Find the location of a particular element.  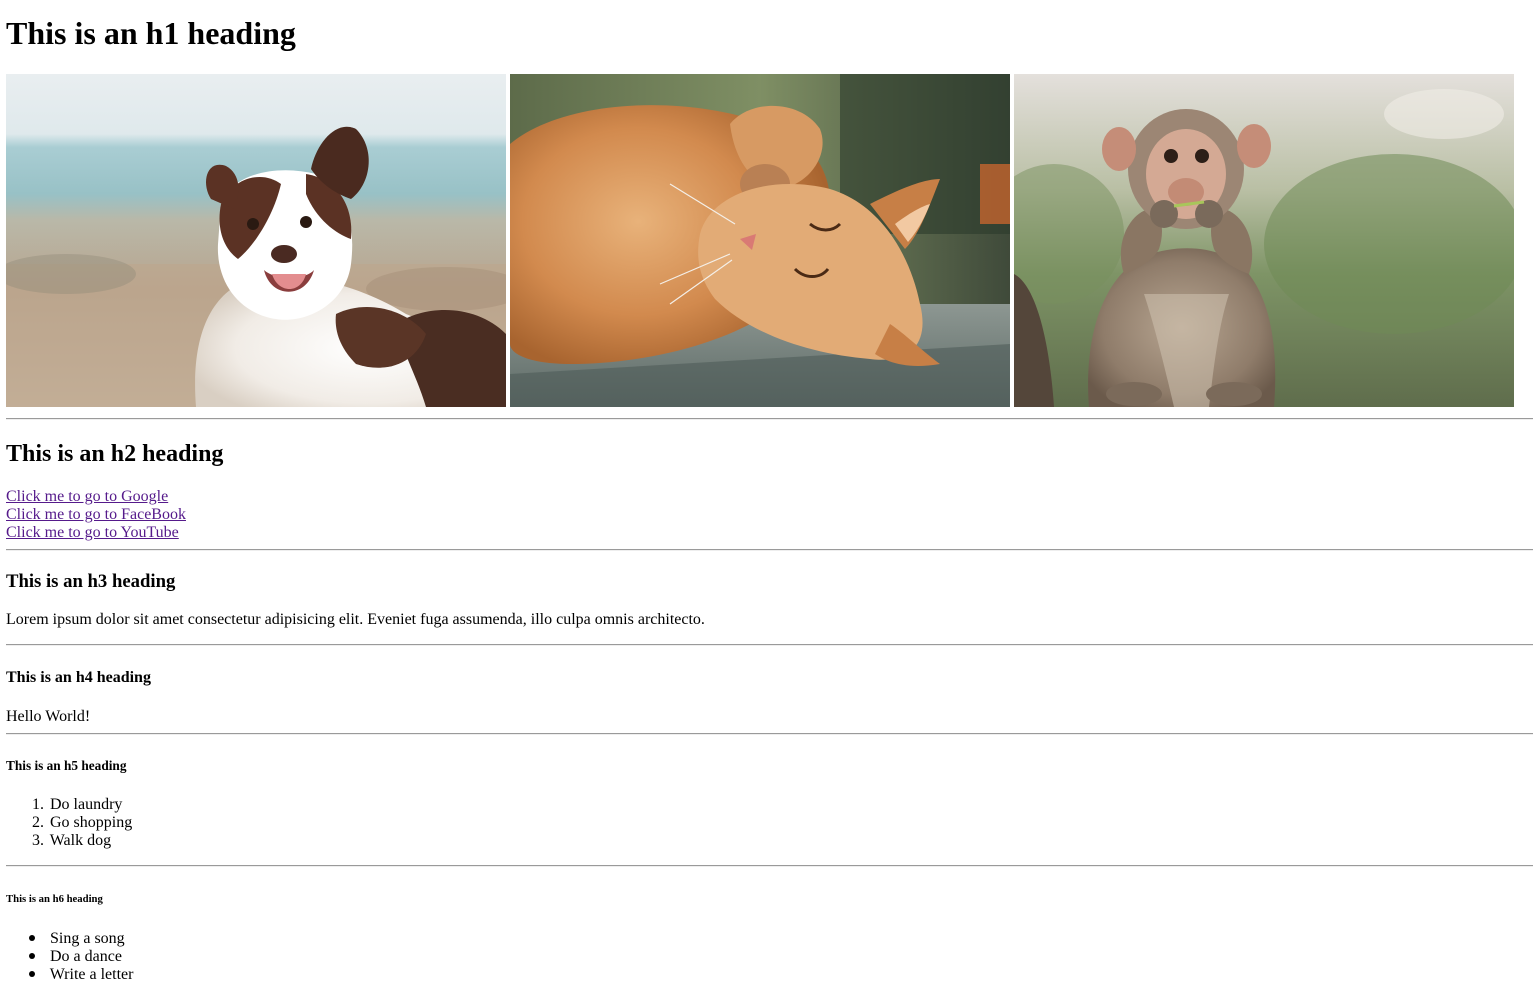

unordered-list-item: Sing a song is located at coordinates (65, 939).